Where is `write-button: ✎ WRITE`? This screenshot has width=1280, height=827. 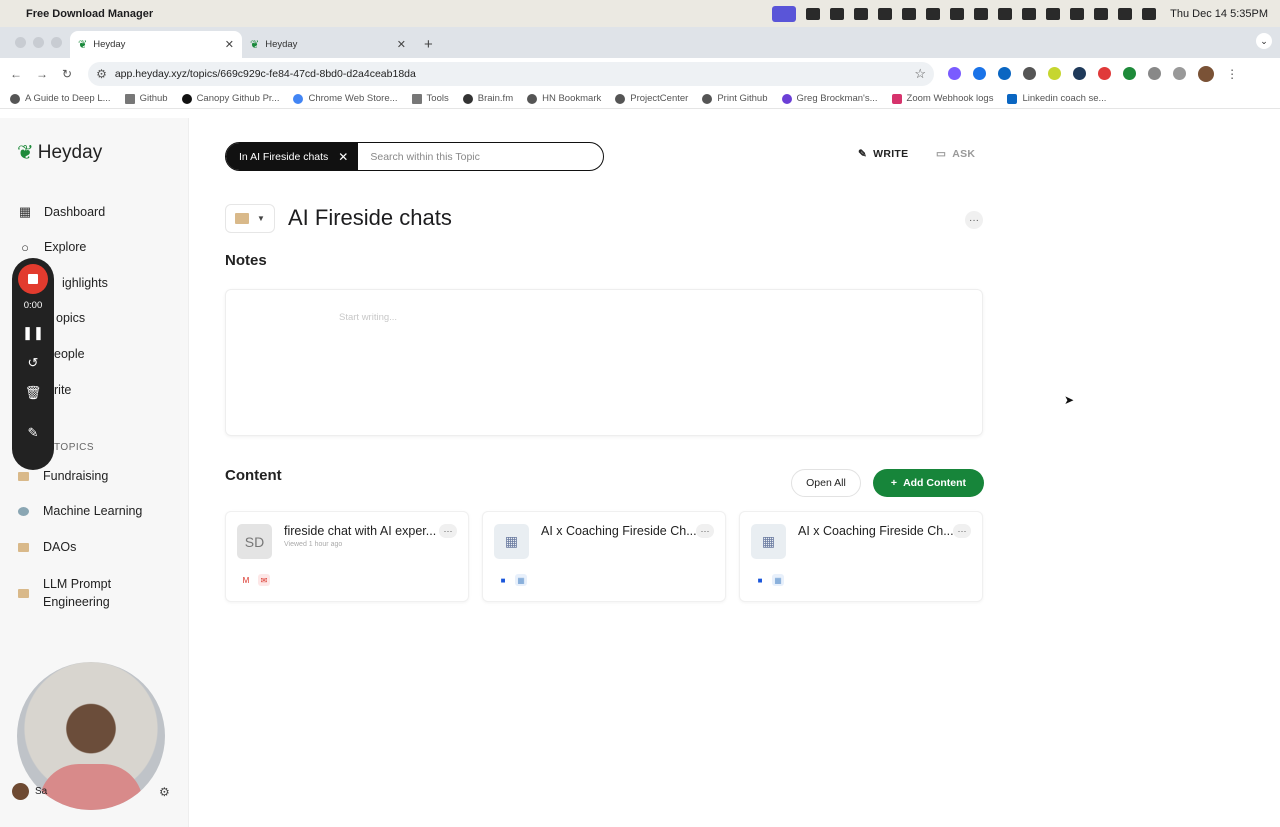 write-button: ✎ WRITE is located at coordinates (883, 154).